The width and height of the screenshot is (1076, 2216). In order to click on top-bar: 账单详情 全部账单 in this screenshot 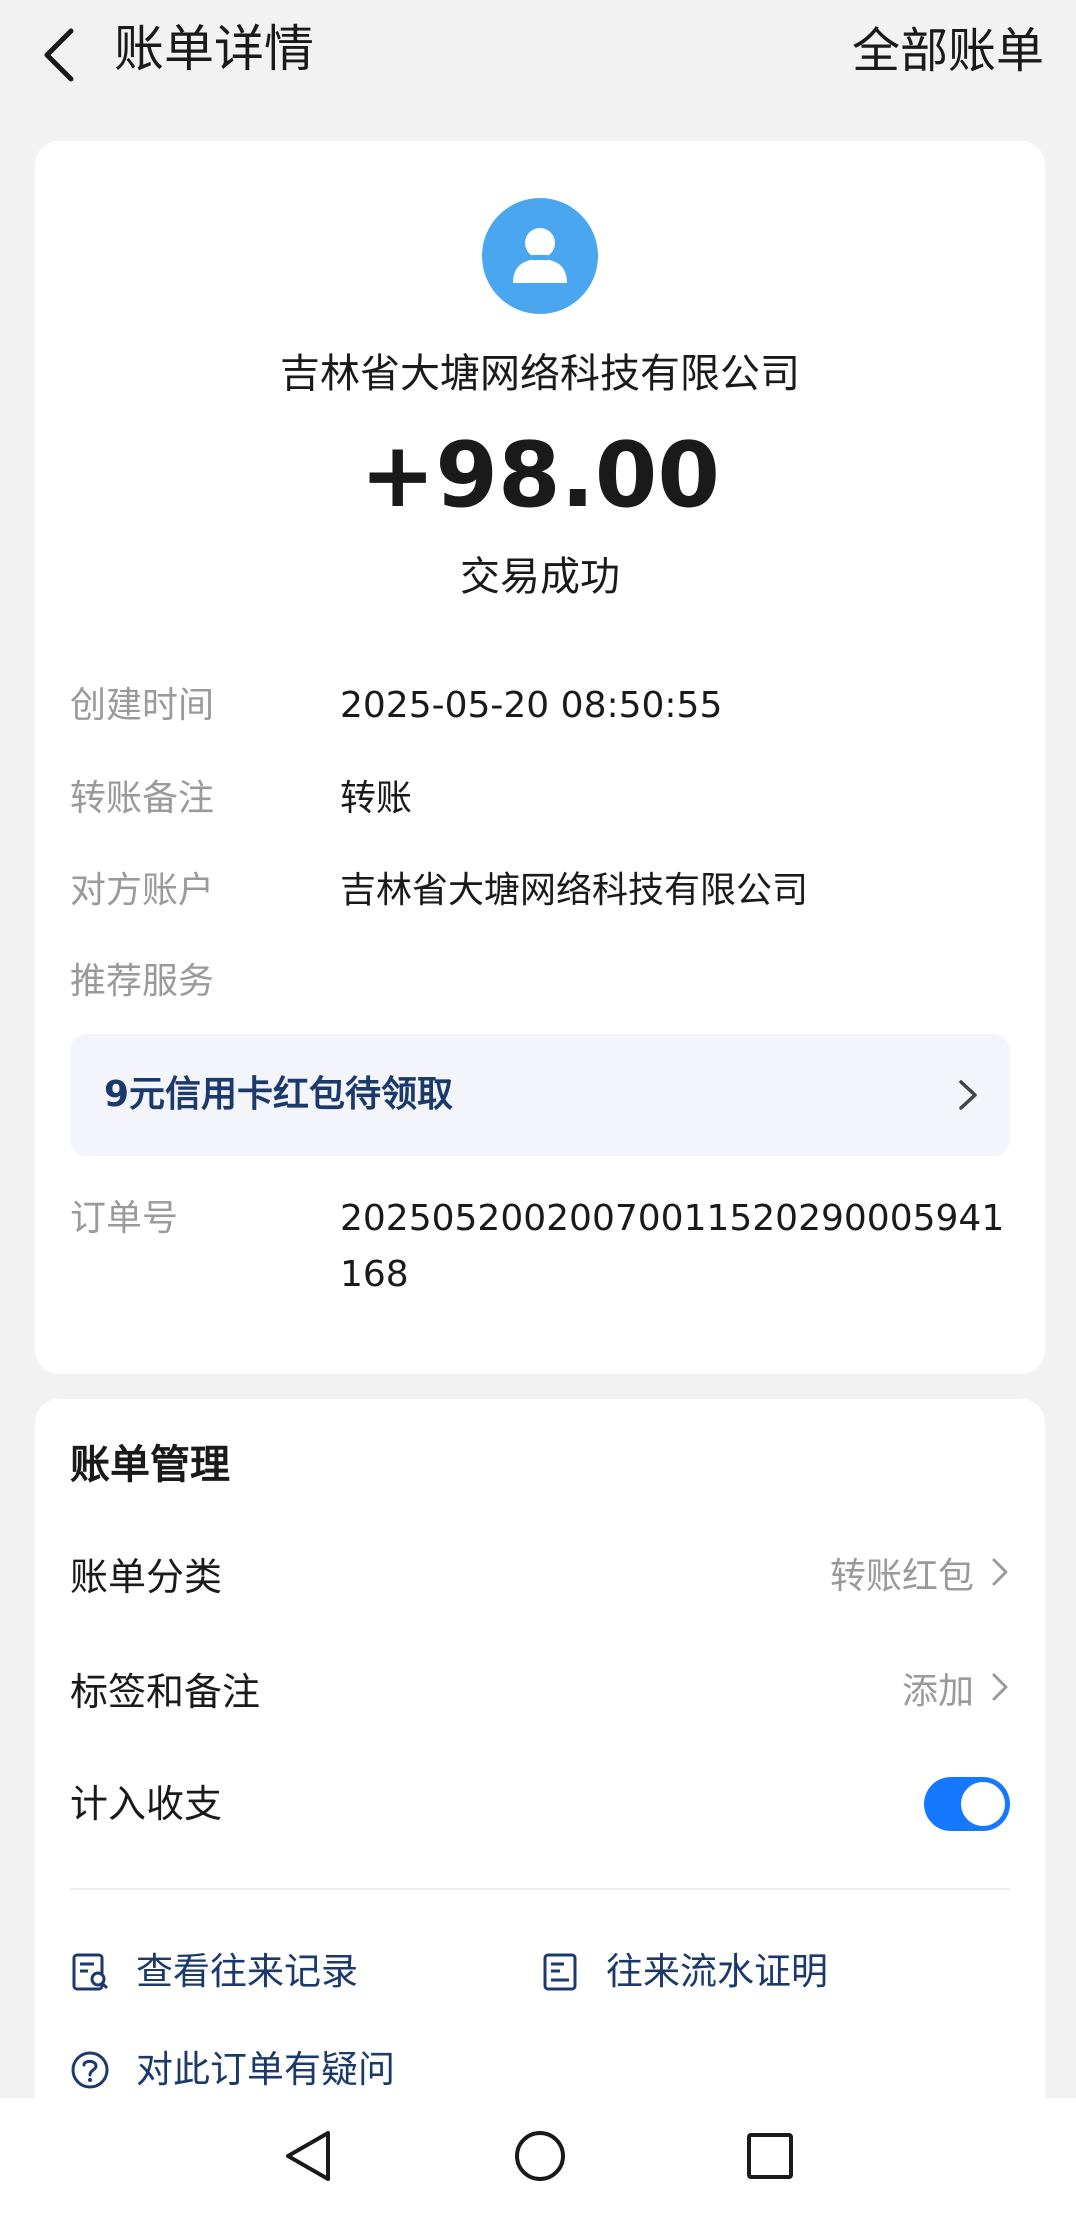, I will do `click(538, 55)`.